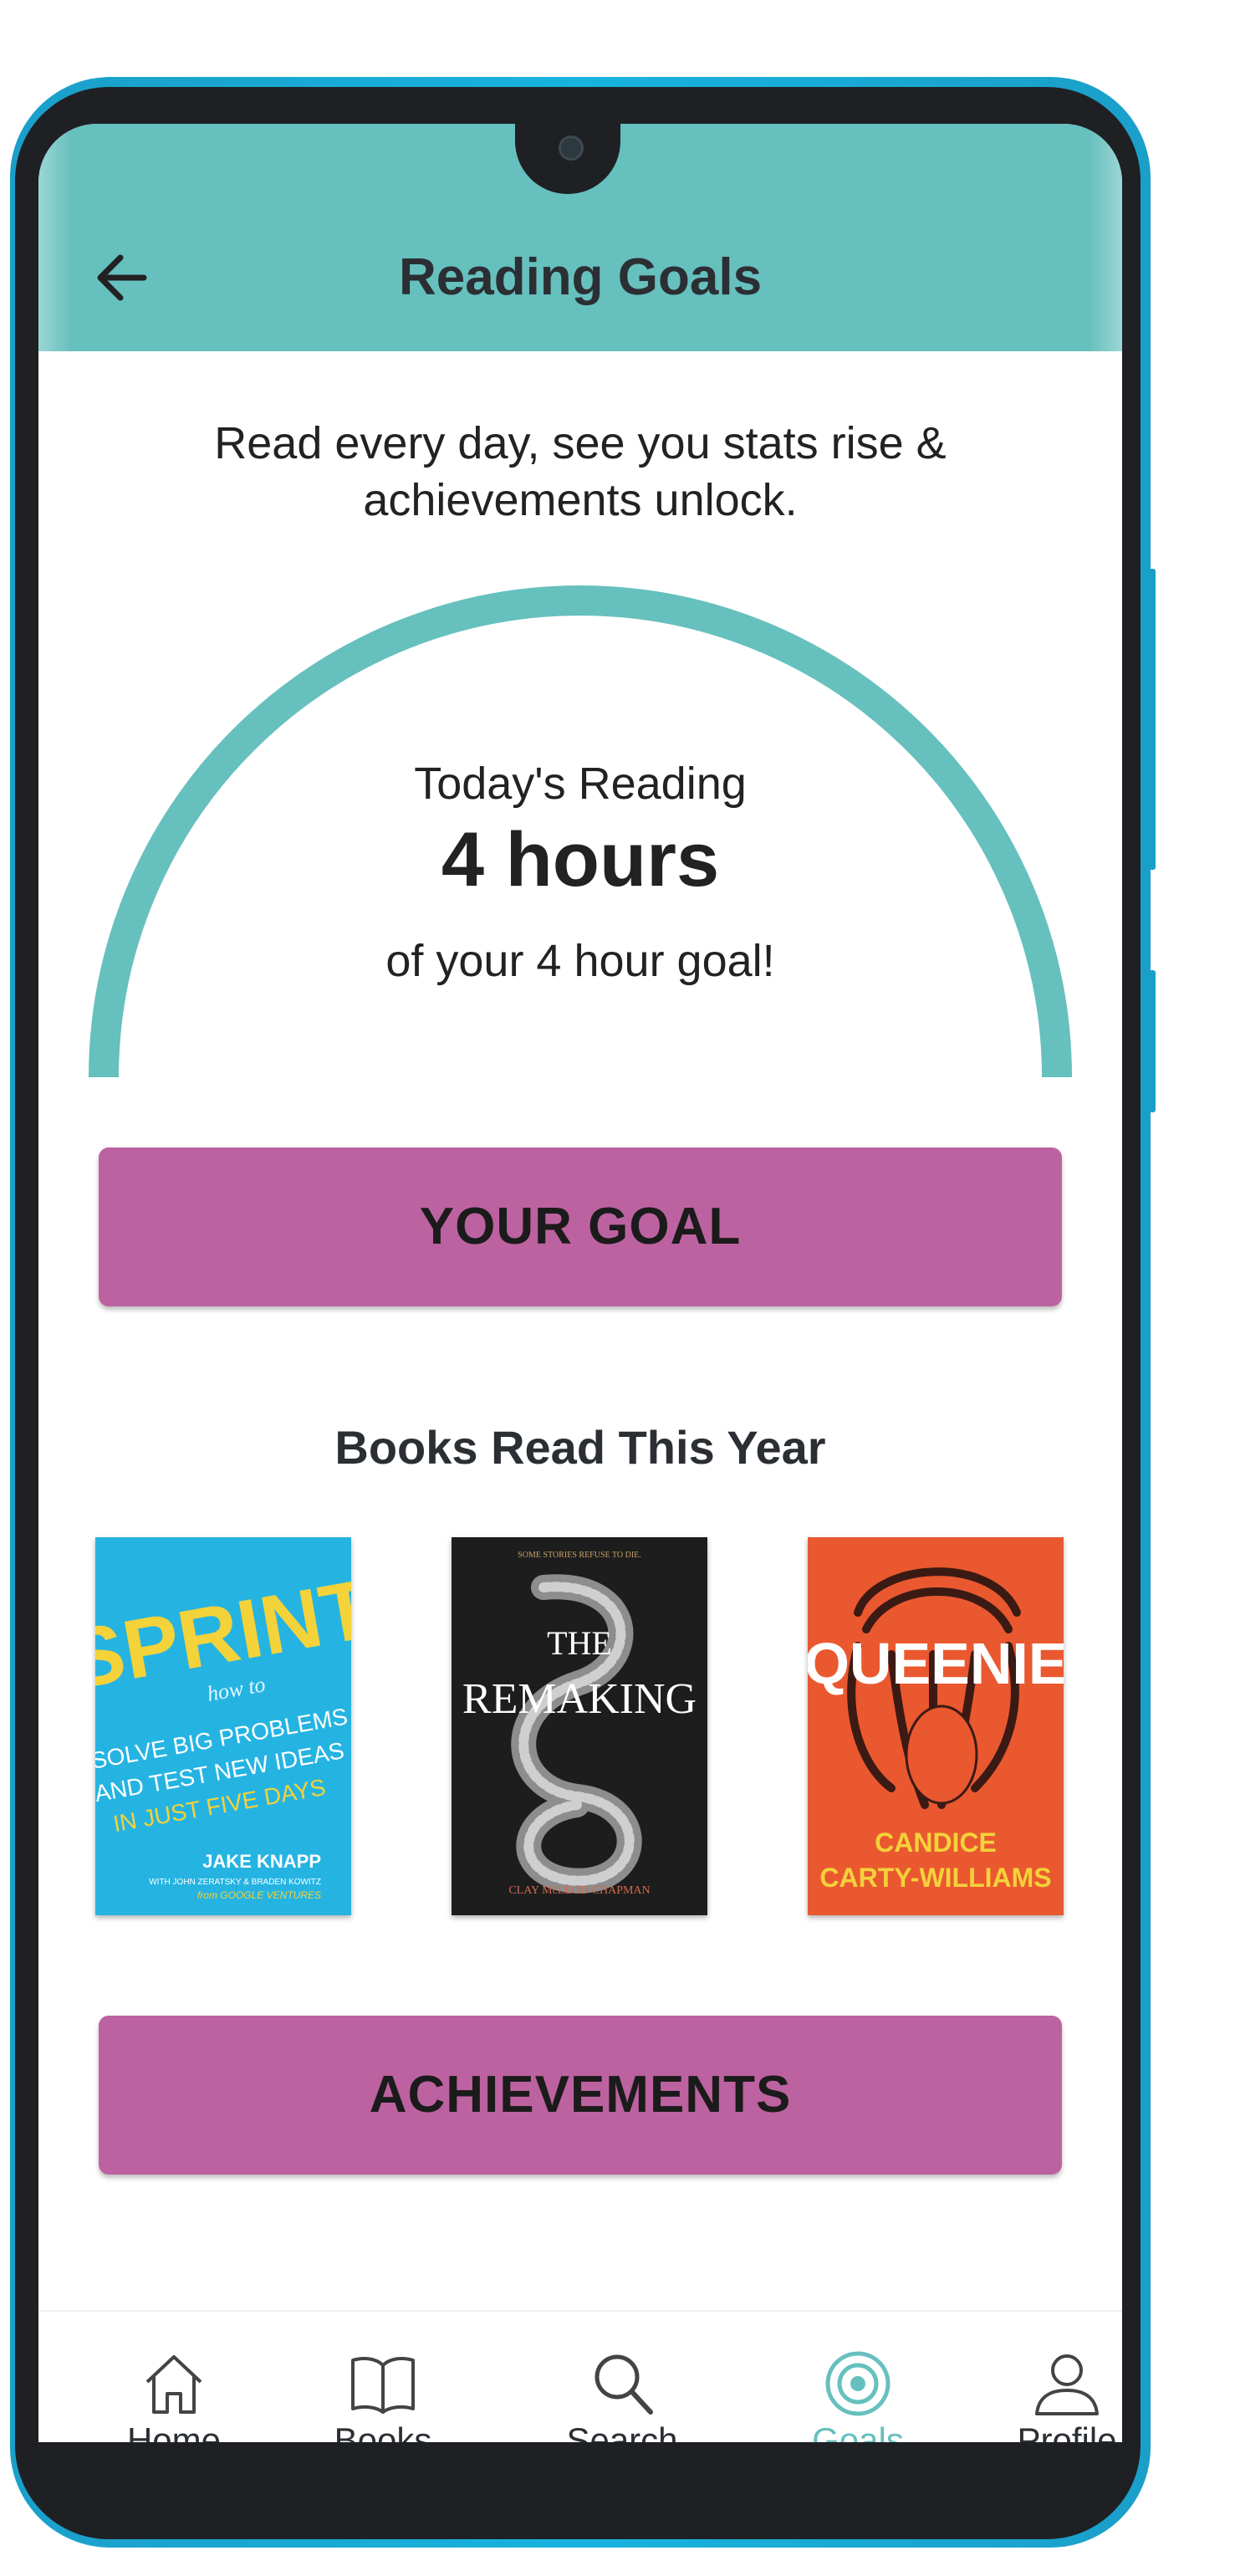  What do you see at coordinates (936, 1663) in the screenshot?
I see `svg-text: QUEENIE` at bounding box center [936, 1663].